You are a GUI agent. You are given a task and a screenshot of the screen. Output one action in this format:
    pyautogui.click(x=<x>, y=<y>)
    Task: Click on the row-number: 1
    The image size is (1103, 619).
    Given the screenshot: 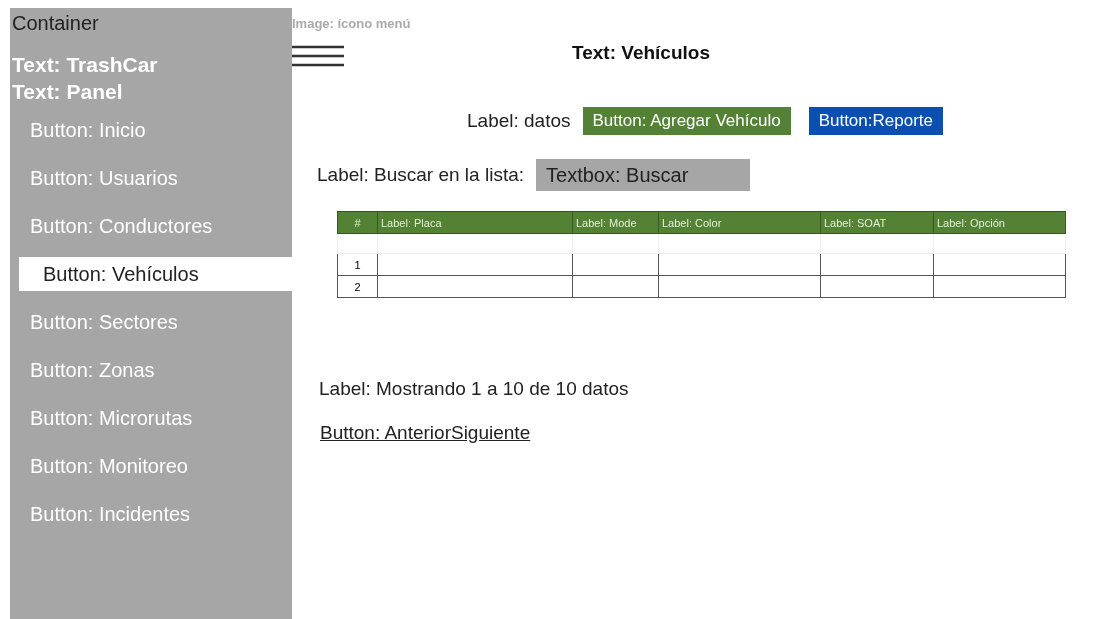 What is the action you would take?
    pyautogui.click(x=357, y=264)
    